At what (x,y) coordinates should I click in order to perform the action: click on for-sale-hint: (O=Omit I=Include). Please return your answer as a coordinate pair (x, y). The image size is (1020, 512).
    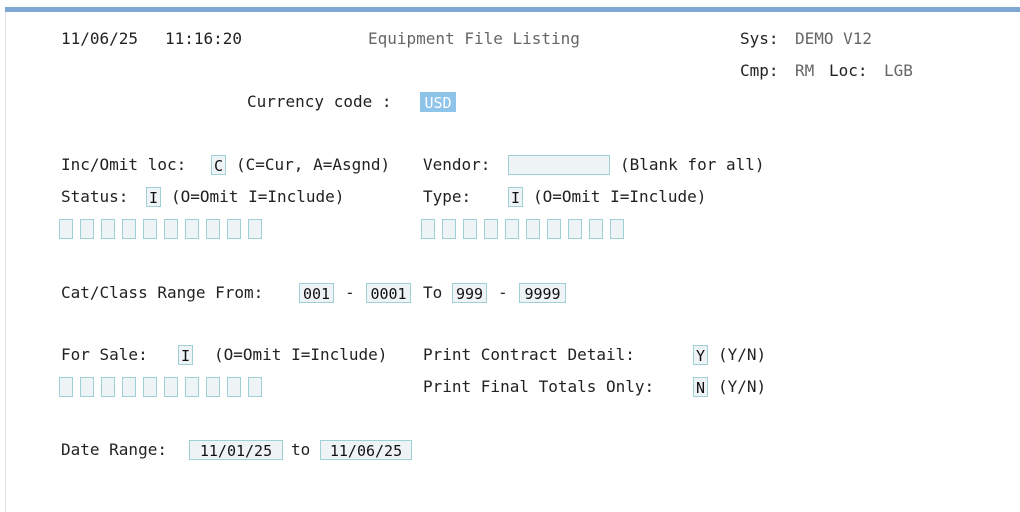
    Looking at the image, I should click on (301, 354).